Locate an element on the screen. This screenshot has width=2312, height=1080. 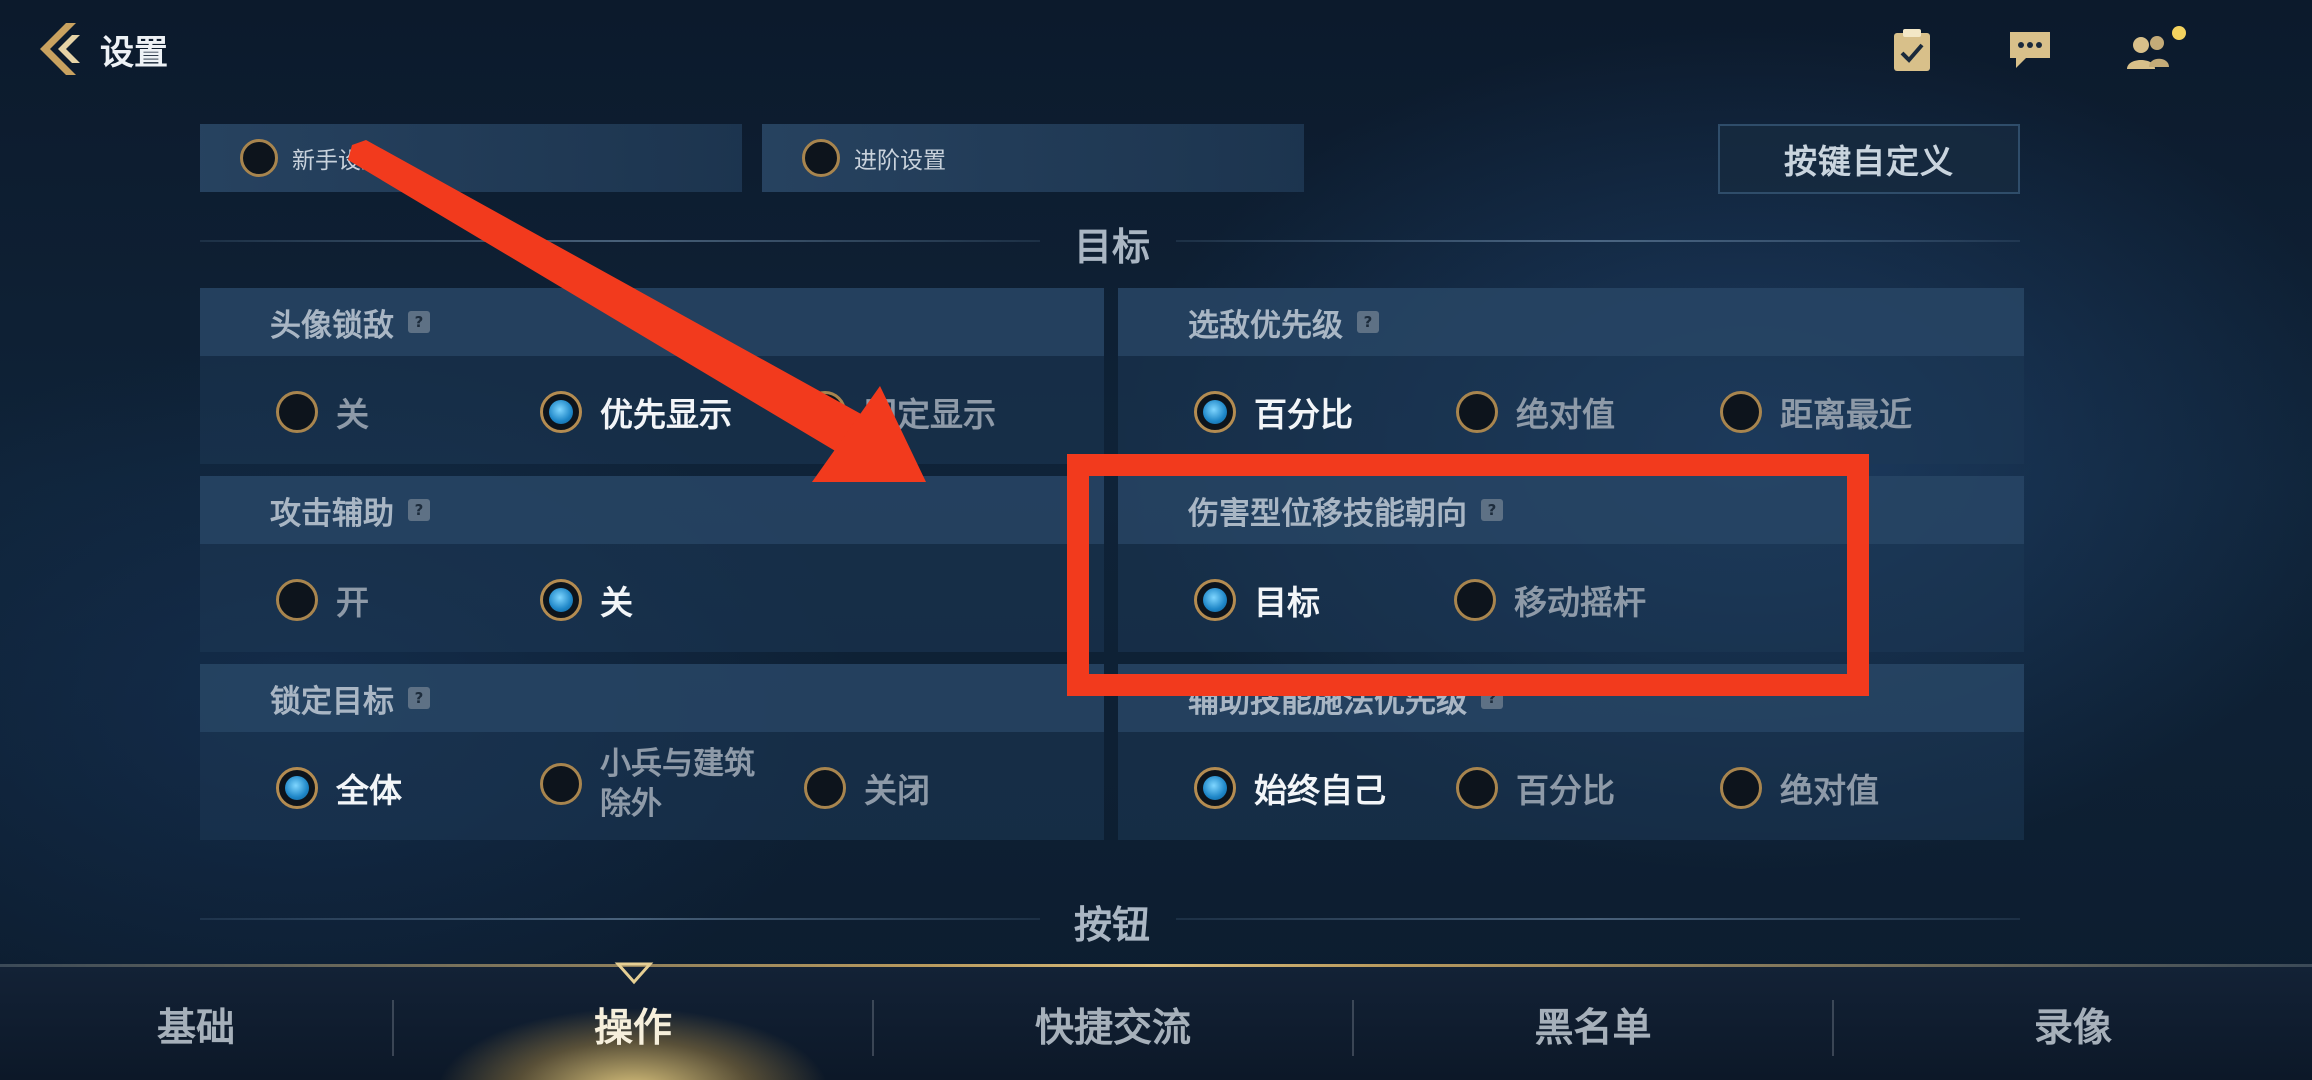
tab-quick-chat: 快捷交流 is located at coordinates (1113, 1025).